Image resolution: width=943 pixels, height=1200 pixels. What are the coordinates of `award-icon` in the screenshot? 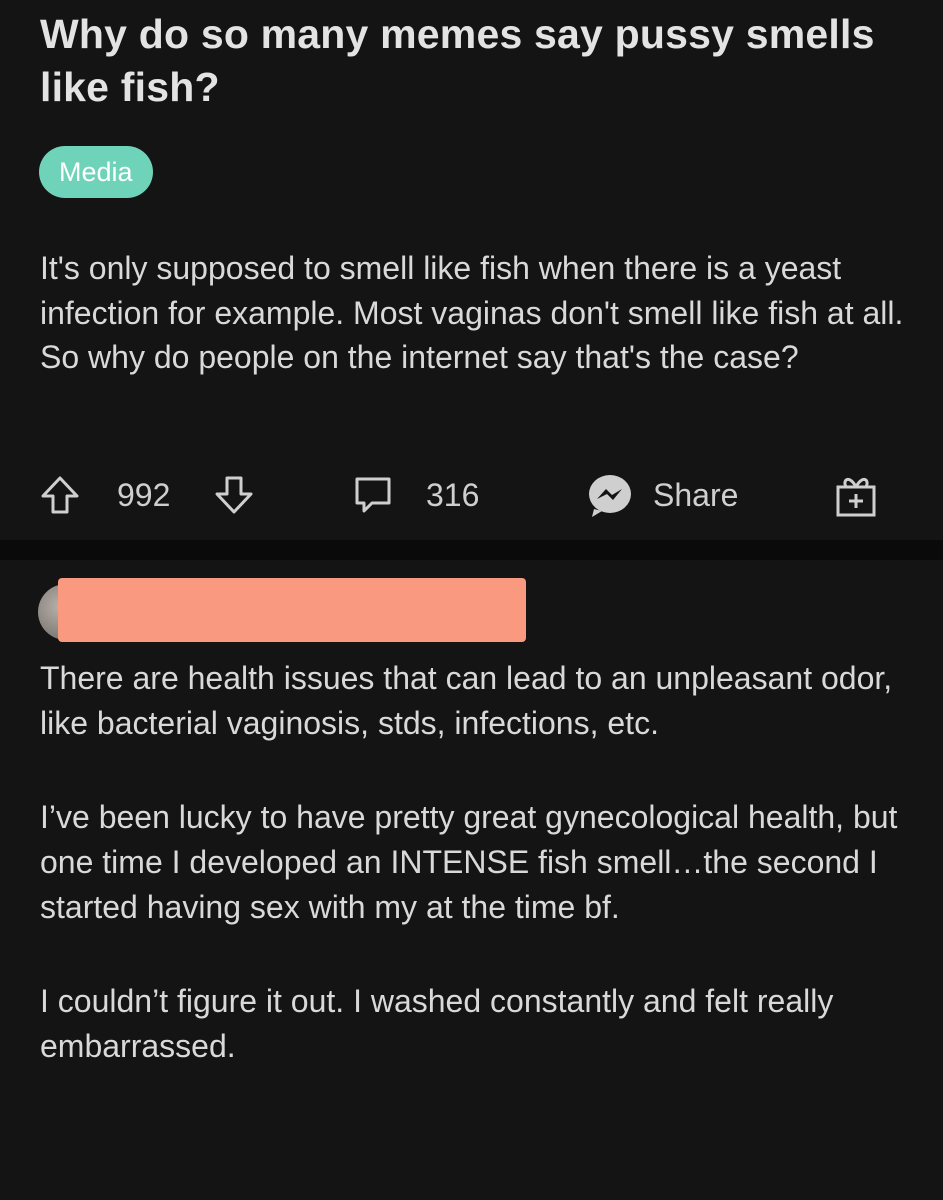 It's located at (856, 497).